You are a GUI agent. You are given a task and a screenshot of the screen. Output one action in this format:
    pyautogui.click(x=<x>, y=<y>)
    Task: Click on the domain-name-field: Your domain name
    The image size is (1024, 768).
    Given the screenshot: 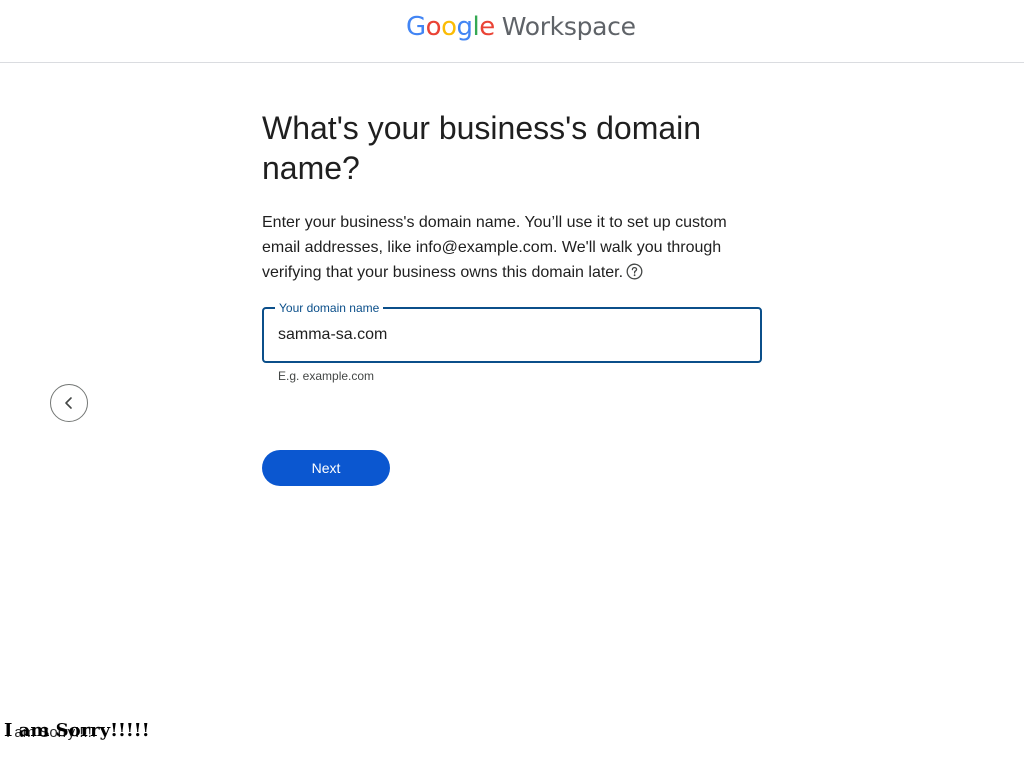 What is the action you would take?
    pyautogui.click(x=512, y=331)
    